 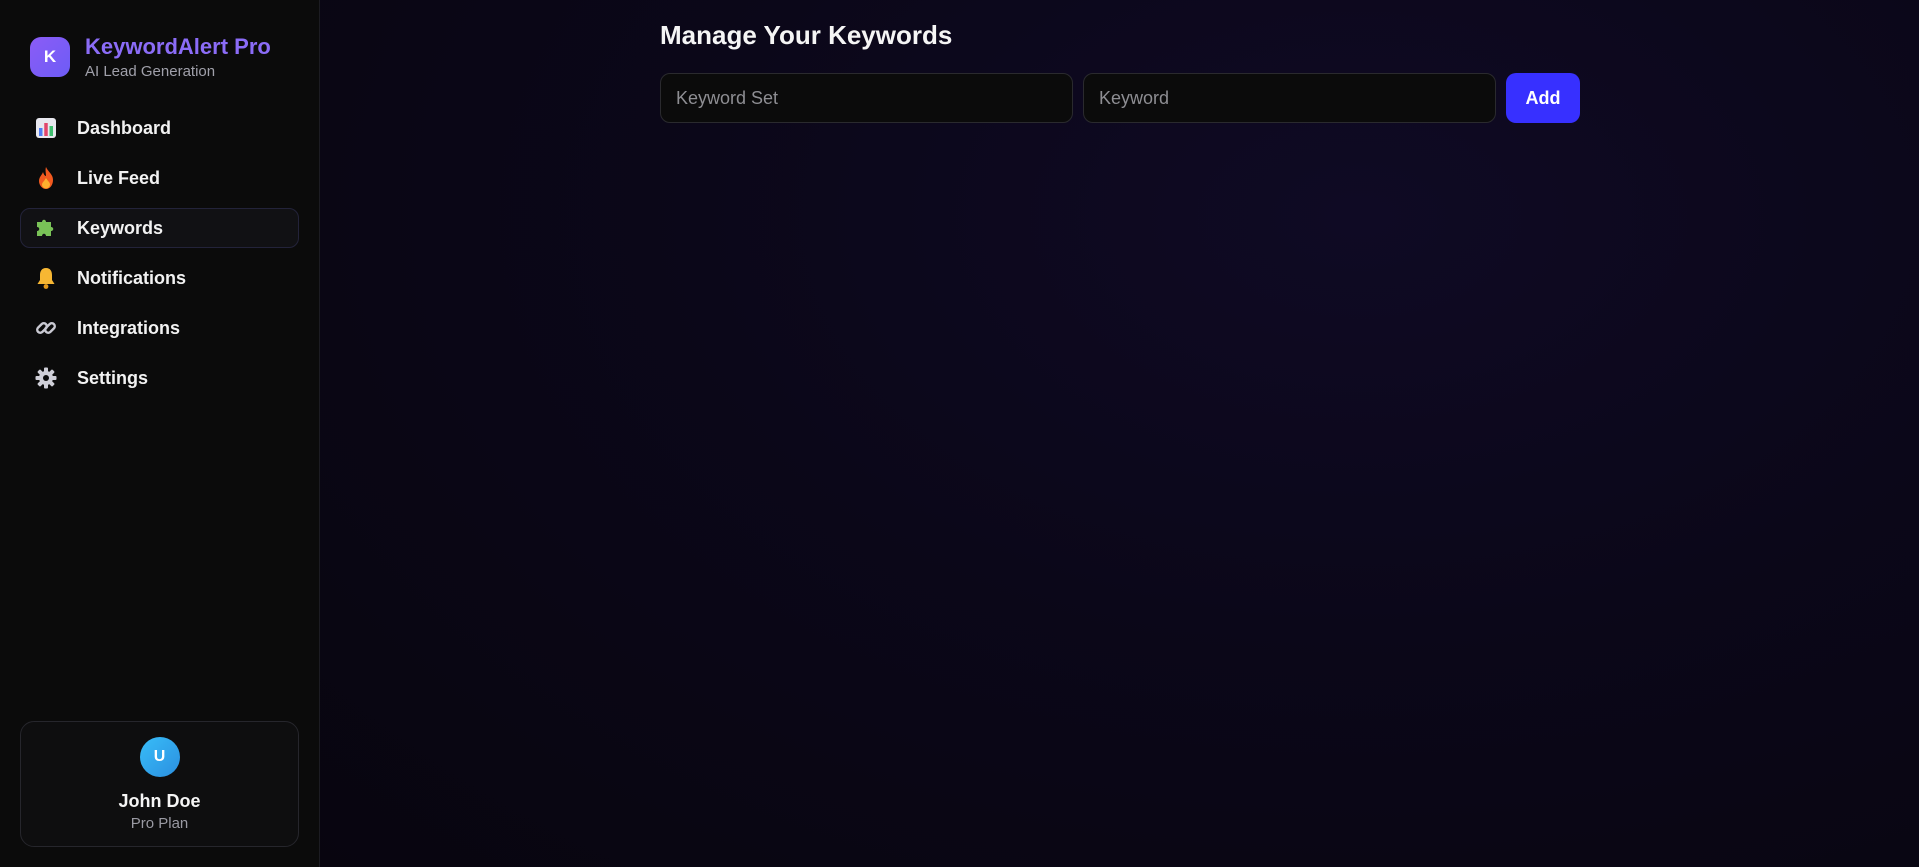 I want to click on sidebar-item-label: Dashboard, so click(x=124, y=127).